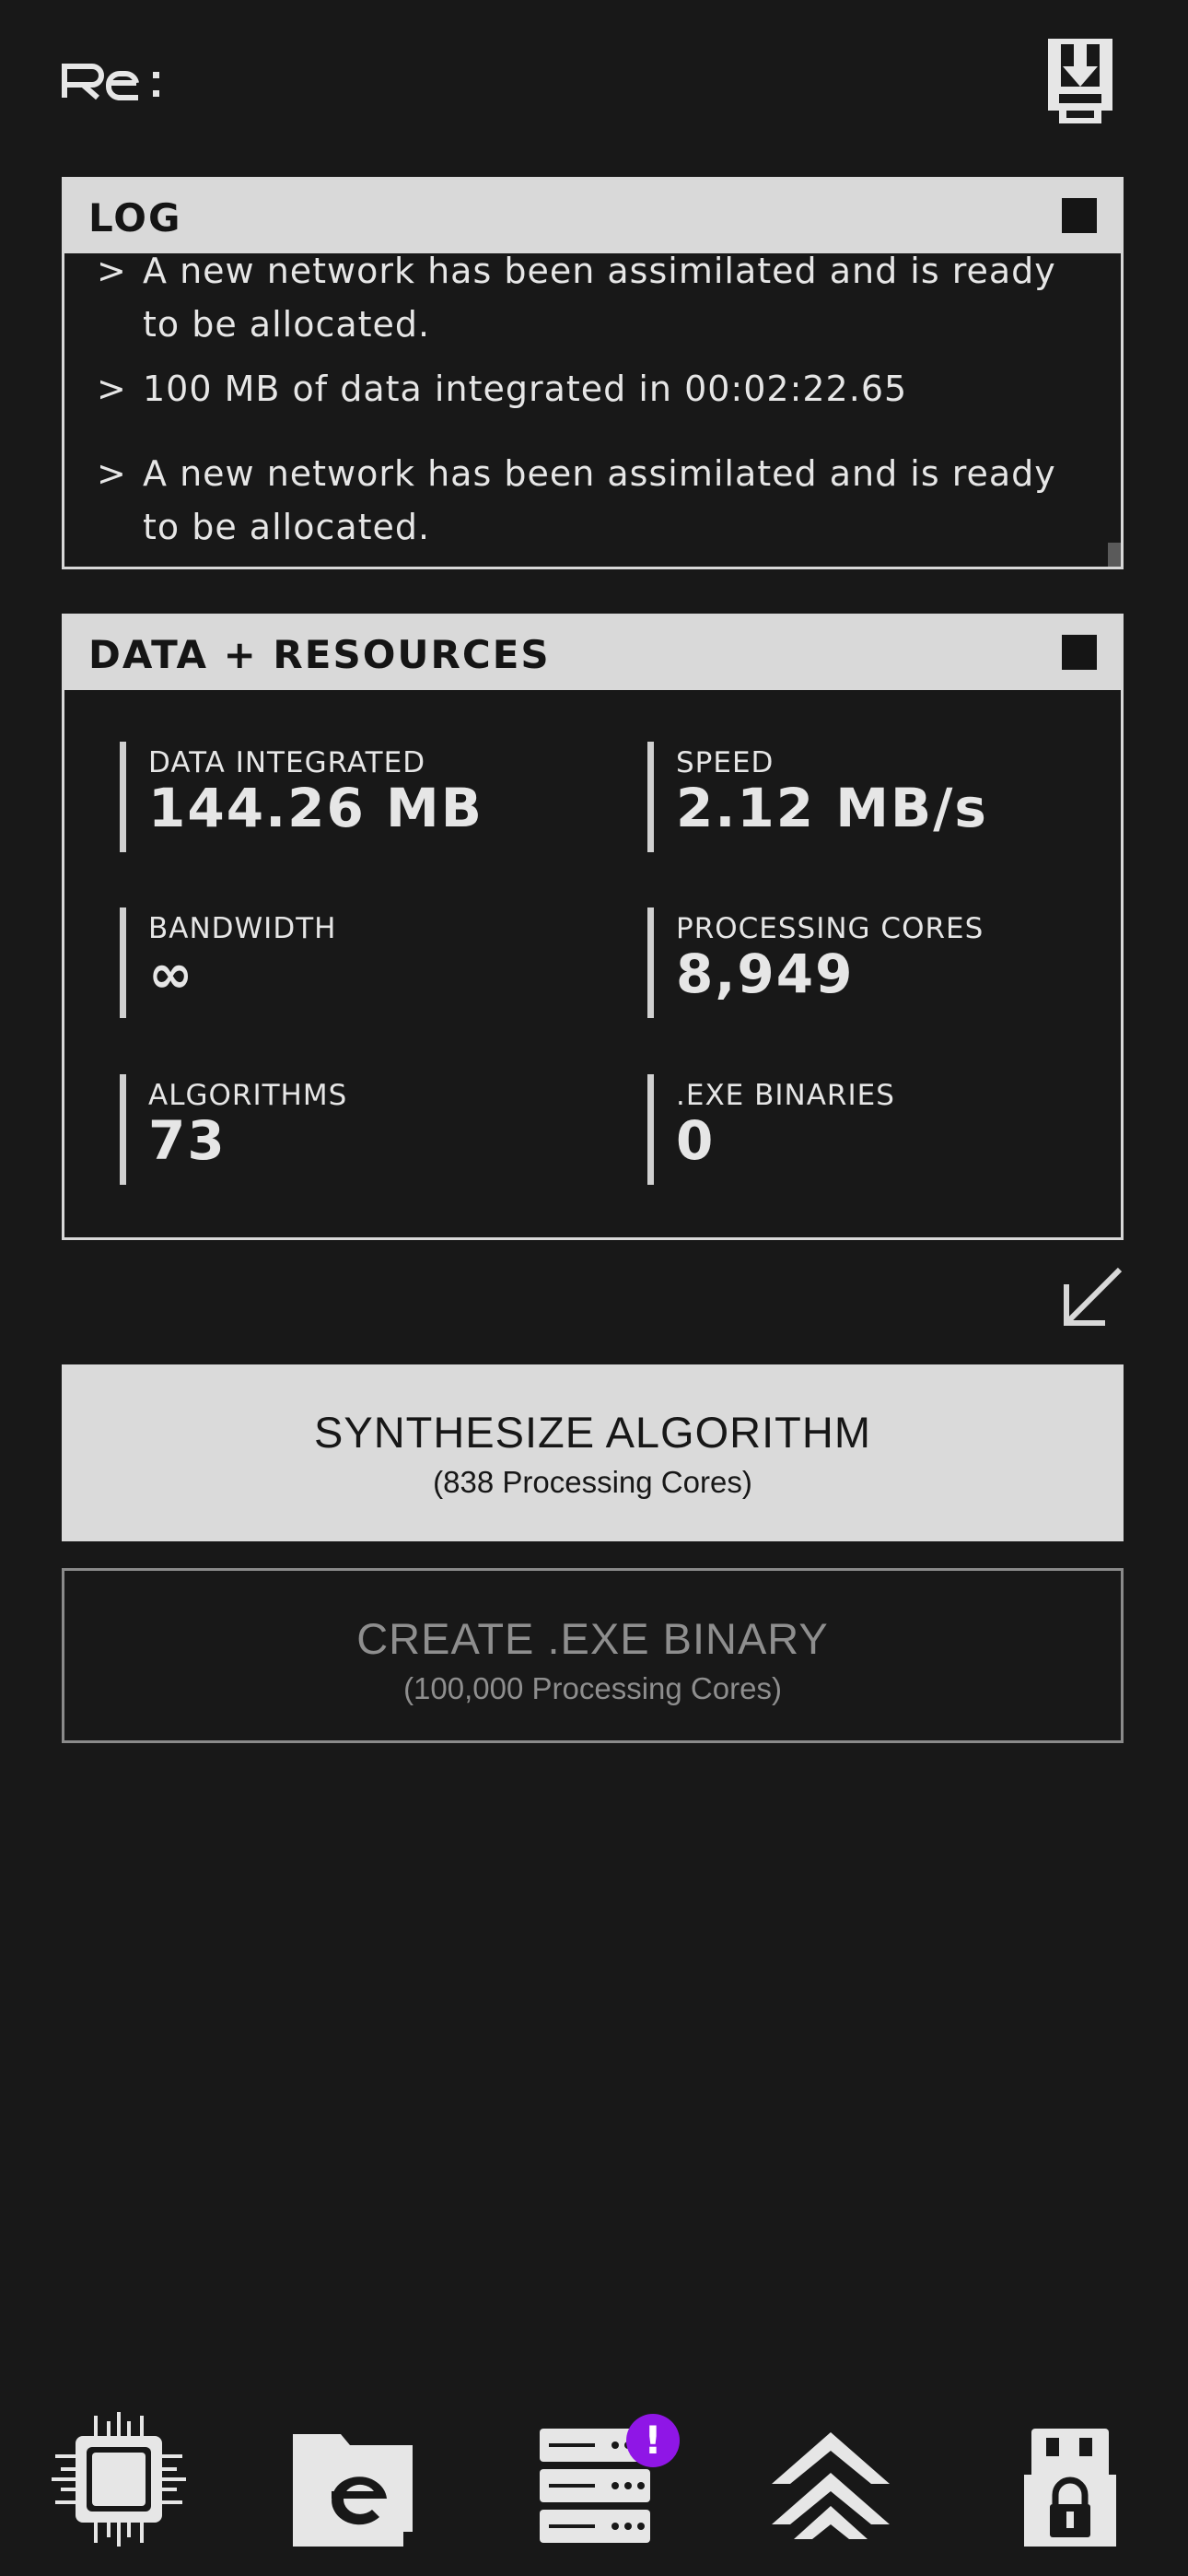 The height and width of the screenshot is (2576, 1188). What do you see at coordinates (868, 1129) in the screenshot?
I see `stat-exe-binaries: .EXE BINARIES 0` at bounding box center [868, 1129].